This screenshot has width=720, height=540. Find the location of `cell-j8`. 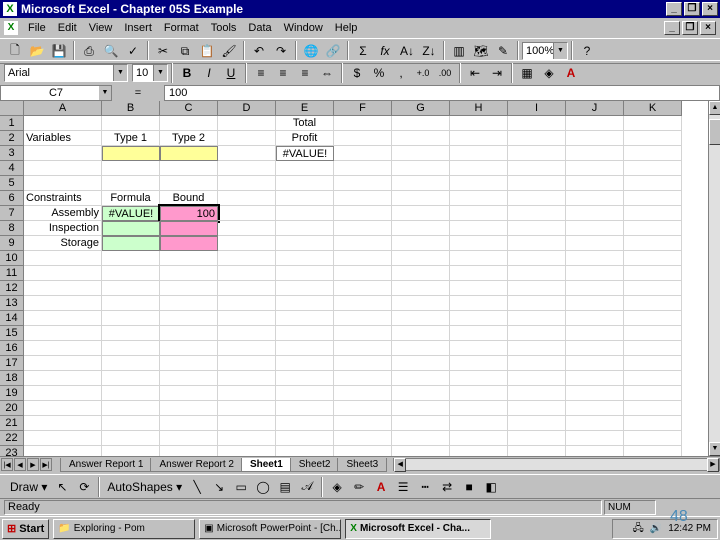

cell-j8 is located at coordinates (595, 228).